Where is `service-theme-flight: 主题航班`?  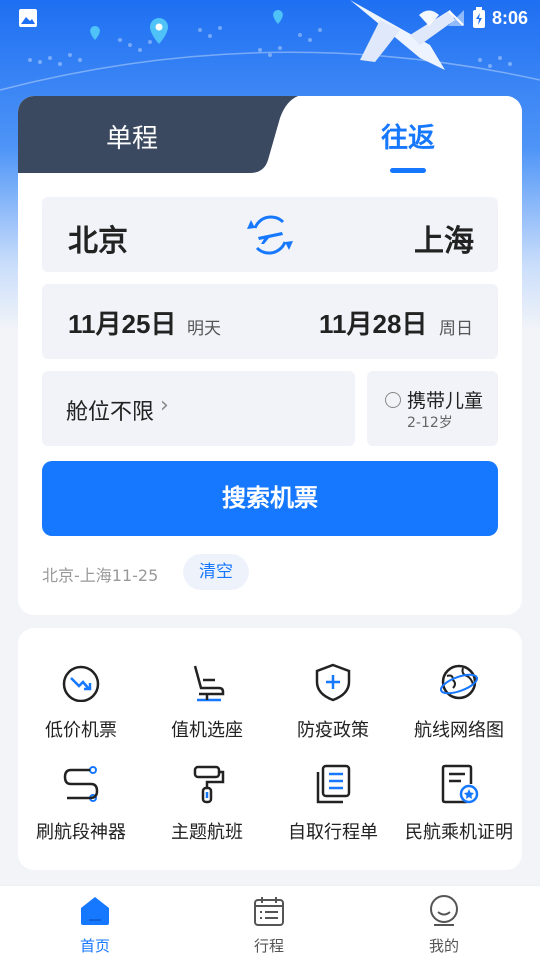 service-theme-flight: 主题航班 is located at coordinates (207, 810).